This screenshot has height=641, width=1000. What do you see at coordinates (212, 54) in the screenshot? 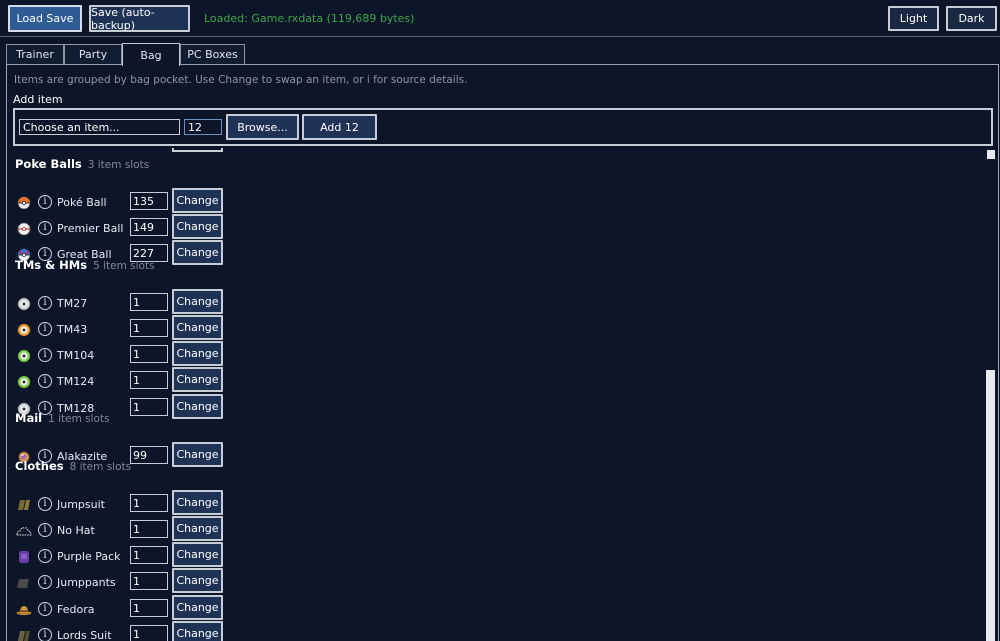
I see `tab-pc-boxes: PC Boxes` at bounding box center [212, 54].